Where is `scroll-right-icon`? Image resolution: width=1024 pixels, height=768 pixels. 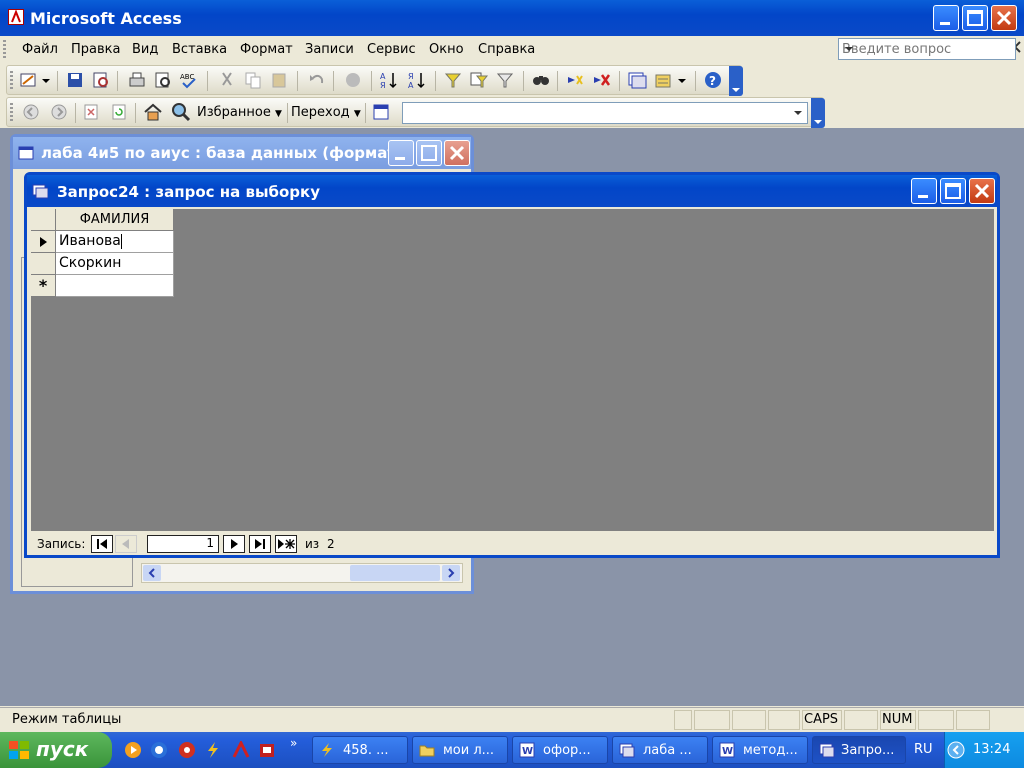 scroll-right-icon is located at coordinates (451, 573).